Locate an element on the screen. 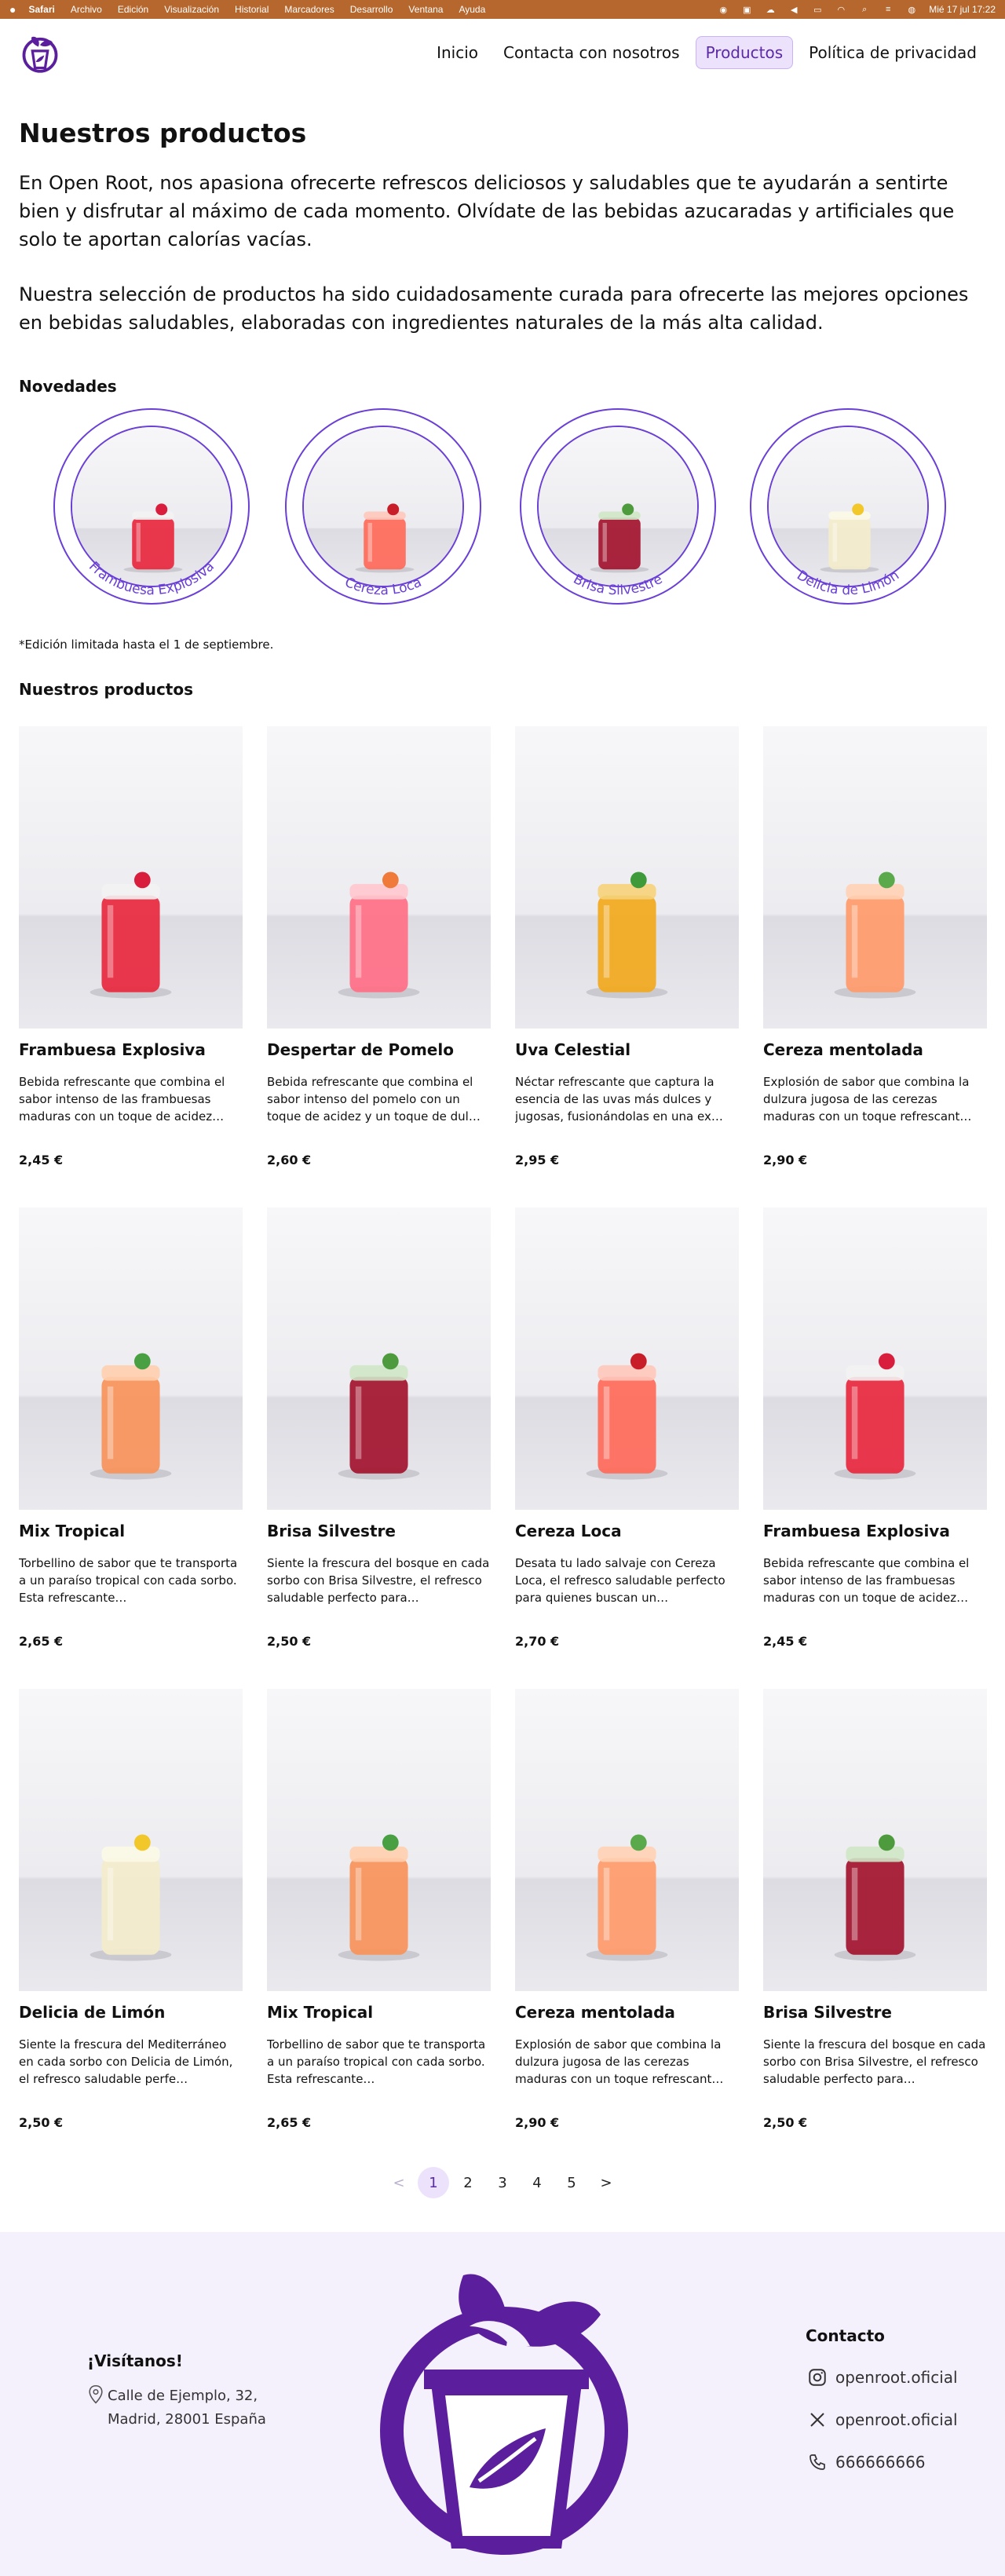 Image resolution: width=1005 pixels, height=2576 pixels. footer-phone-link: 666666666 is located at coordinates (882, 2462).